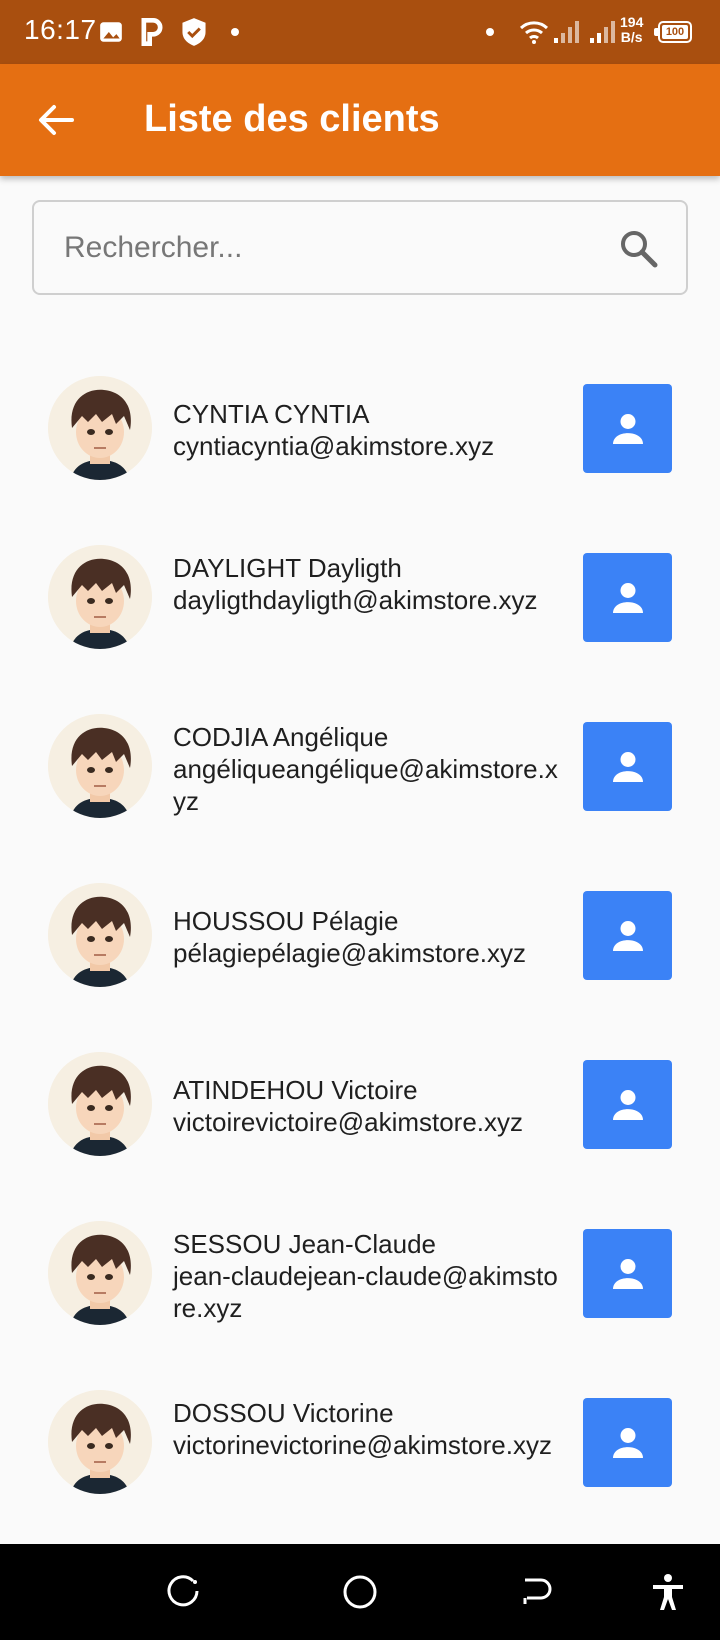 Image resolution: width=720 pixels, height=1640 pixels. I want to click on shield-check-icon, so click(194, 32).